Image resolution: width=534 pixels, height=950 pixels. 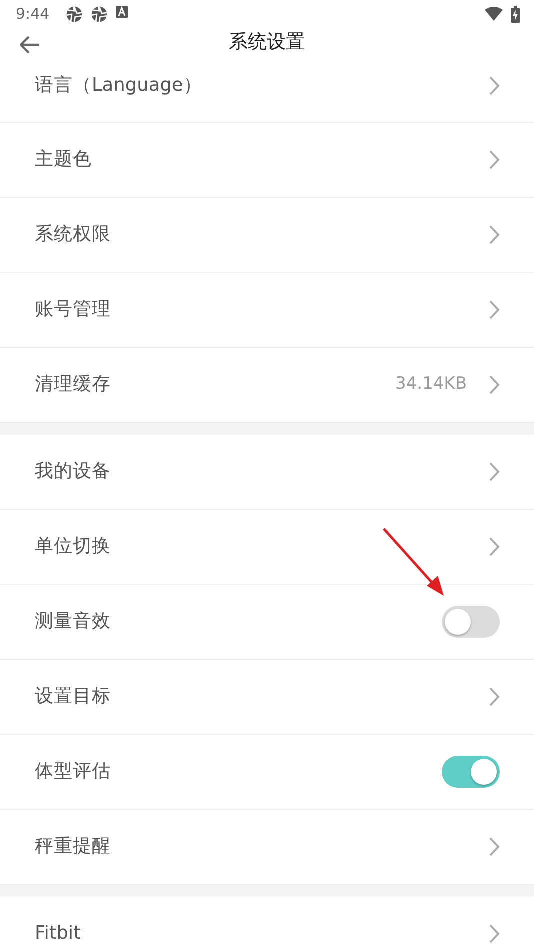 I want to click on setting-label: 语言（Language）, so click(x=118, y=86).